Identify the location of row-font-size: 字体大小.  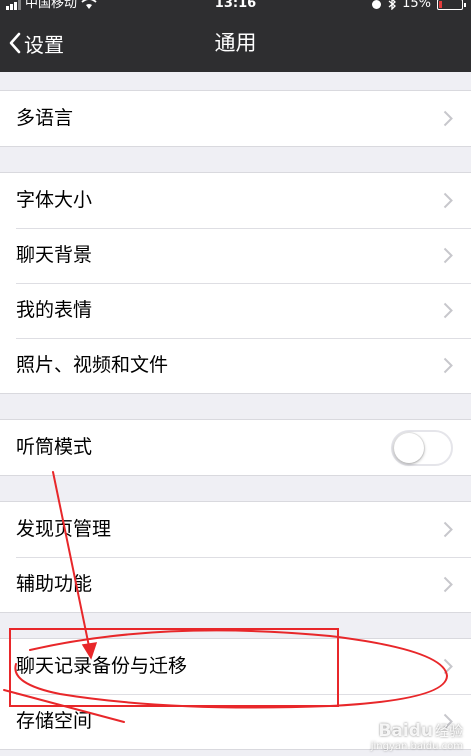
(235, 200).